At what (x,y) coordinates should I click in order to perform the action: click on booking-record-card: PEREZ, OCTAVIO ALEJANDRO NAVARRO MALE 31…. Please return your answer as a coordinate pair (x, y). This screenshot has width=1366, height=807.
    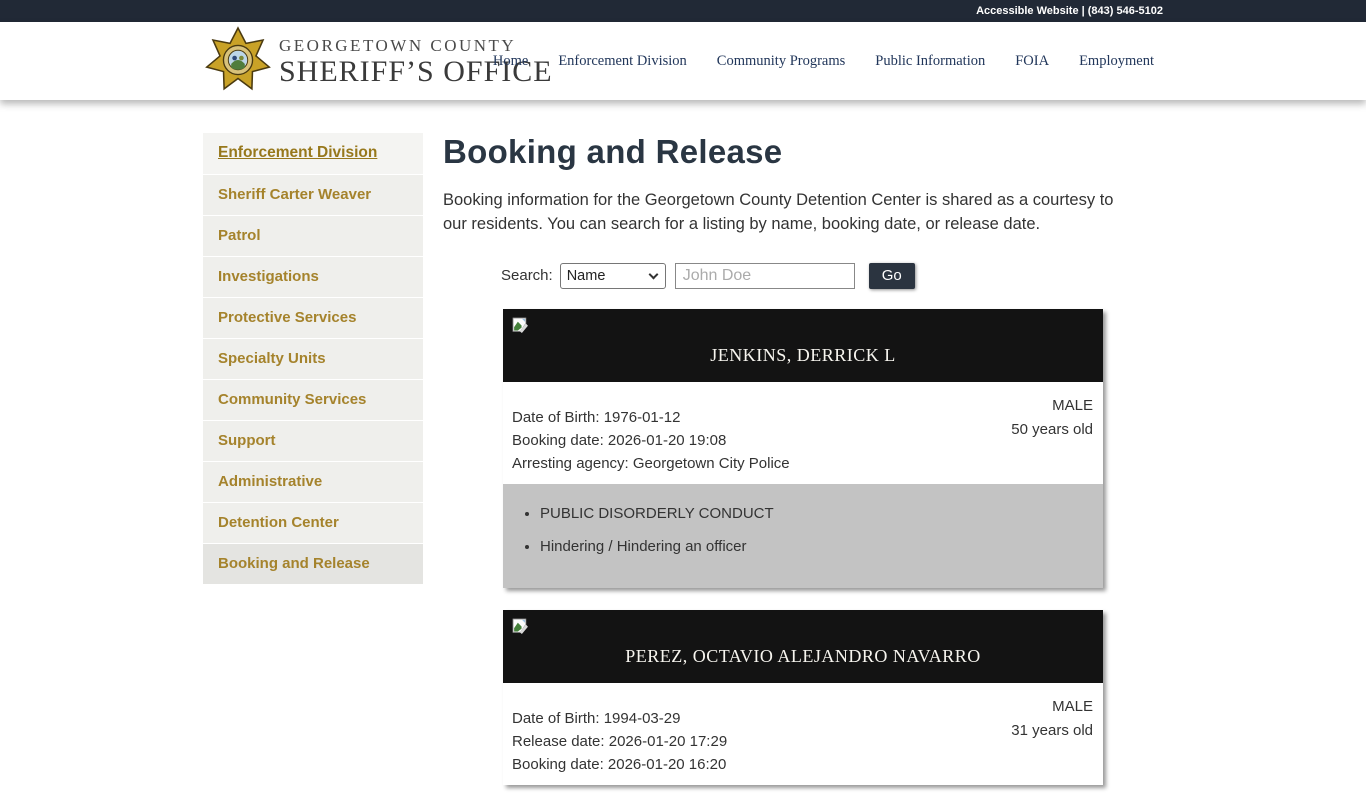
    Looking at the image, I should click on (803, 697).